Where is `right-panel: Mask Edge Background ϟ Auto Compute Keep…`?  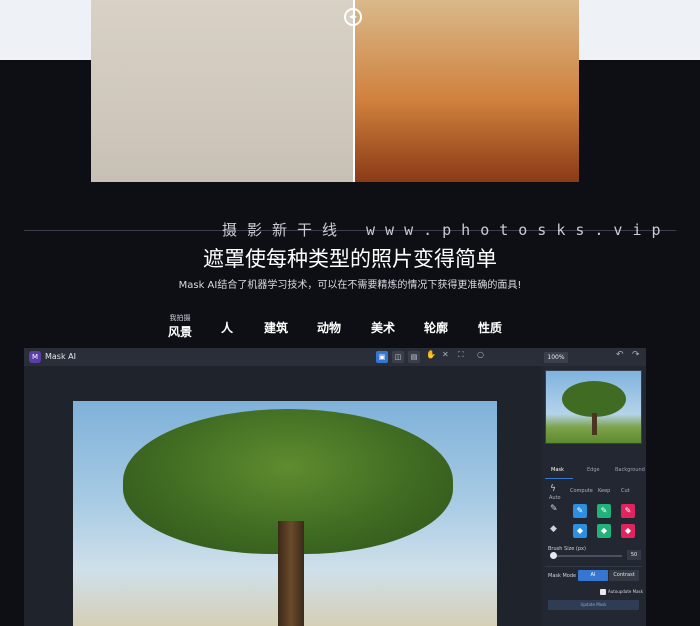 right-panel: Mask Edge Background ϟ Auto Compute Keep… is located at coordinates (593, 496).